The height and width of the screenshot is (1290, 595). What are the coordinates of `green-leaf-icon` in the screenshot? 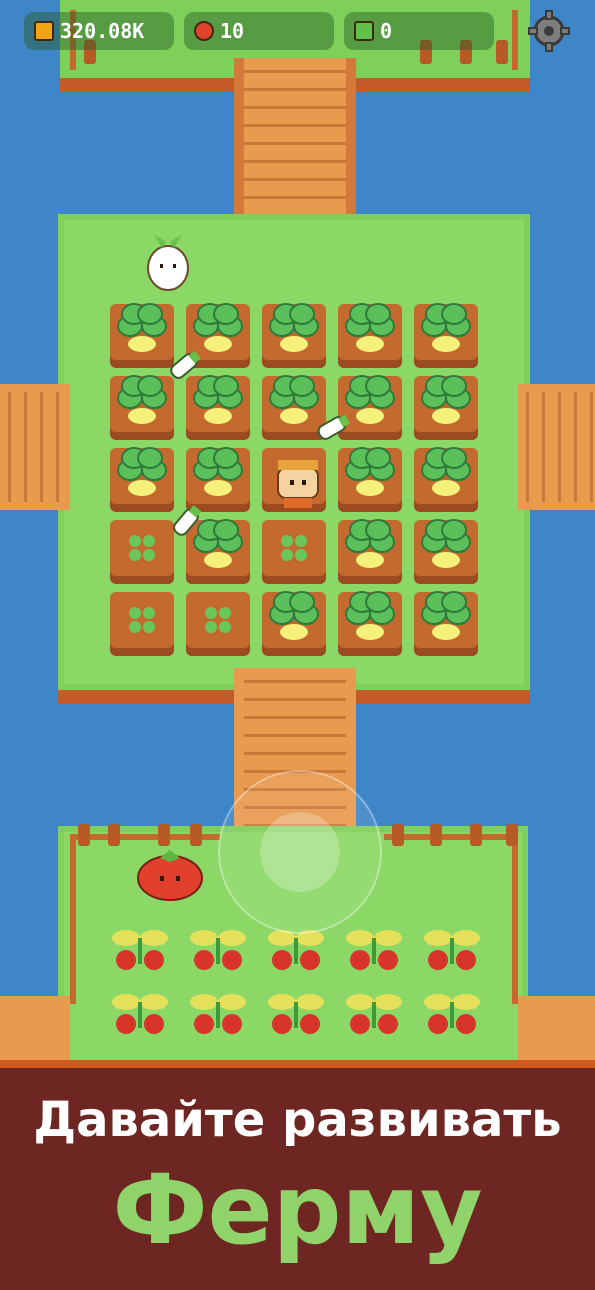 It's located at (364, 31).